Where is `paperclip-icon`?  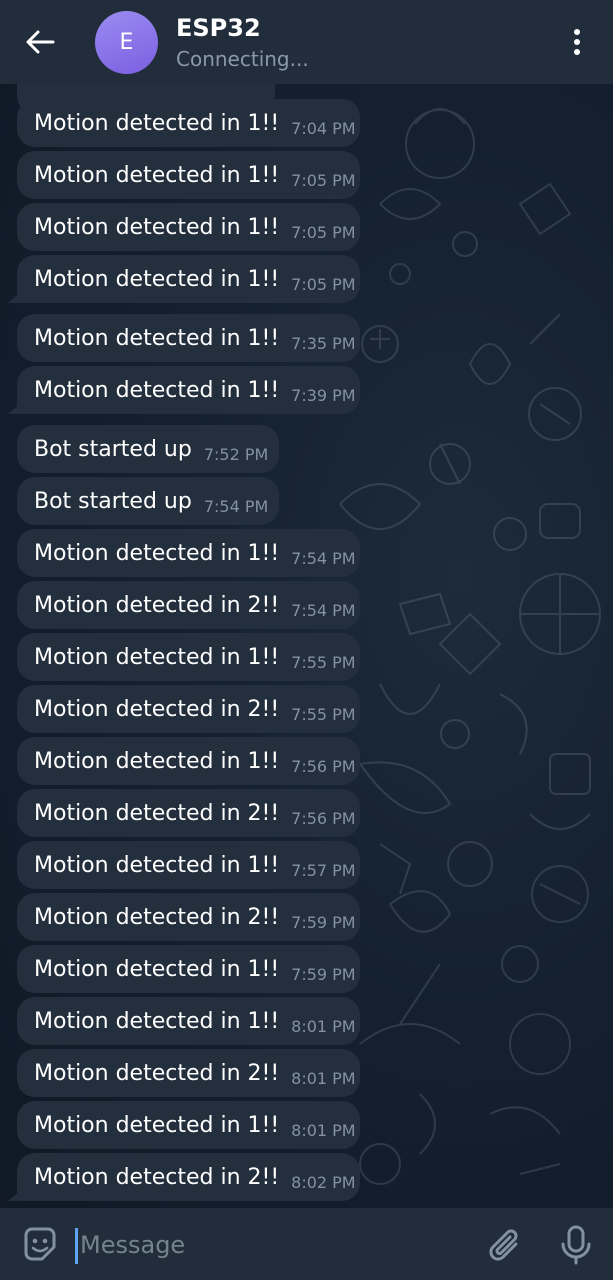 paperclip-icon is located at coordinates (503, 1245).